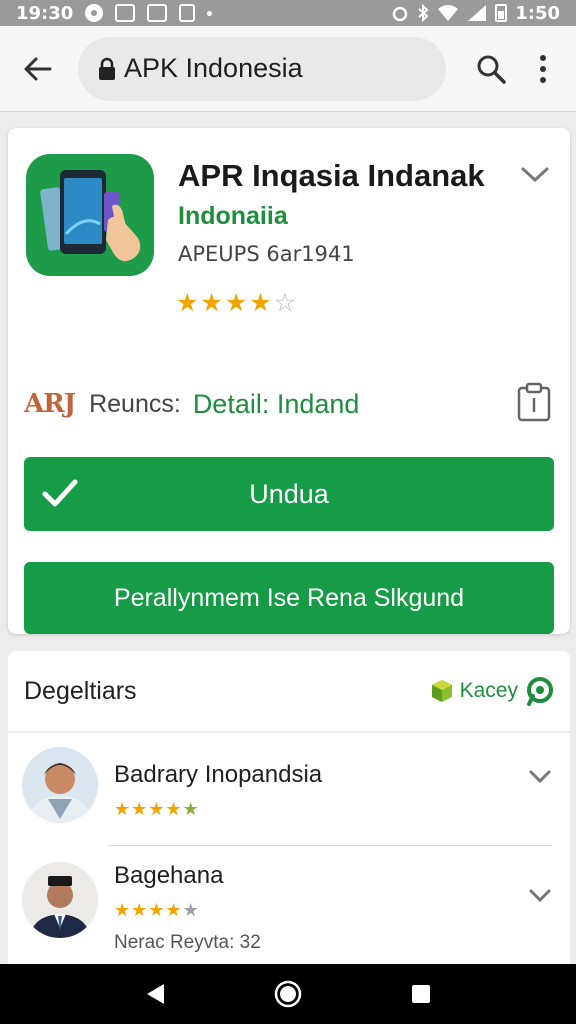 The width and height of the screenshot is (576, 1024). I want to click on more-vert-icon, so click(543, 69).